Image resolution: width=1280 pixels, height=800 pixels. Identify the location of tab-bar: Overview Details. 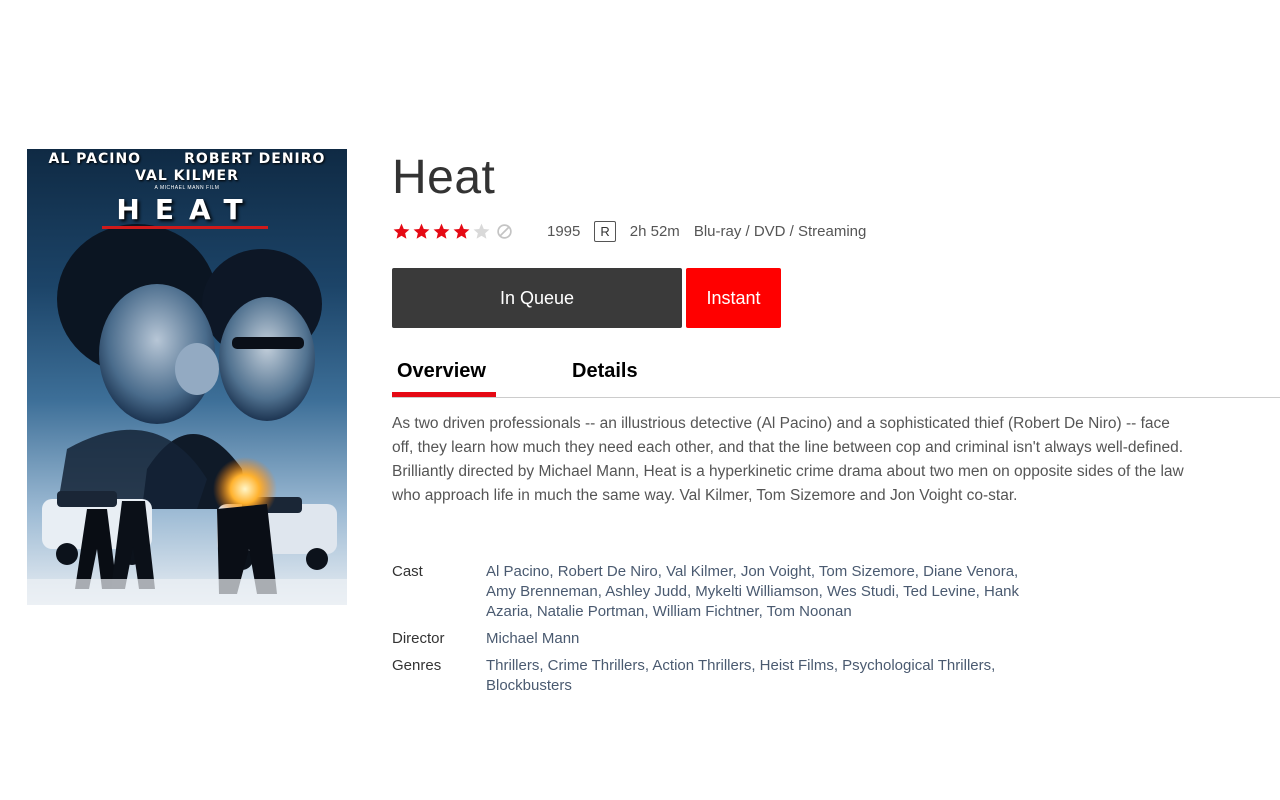
(836, 377).